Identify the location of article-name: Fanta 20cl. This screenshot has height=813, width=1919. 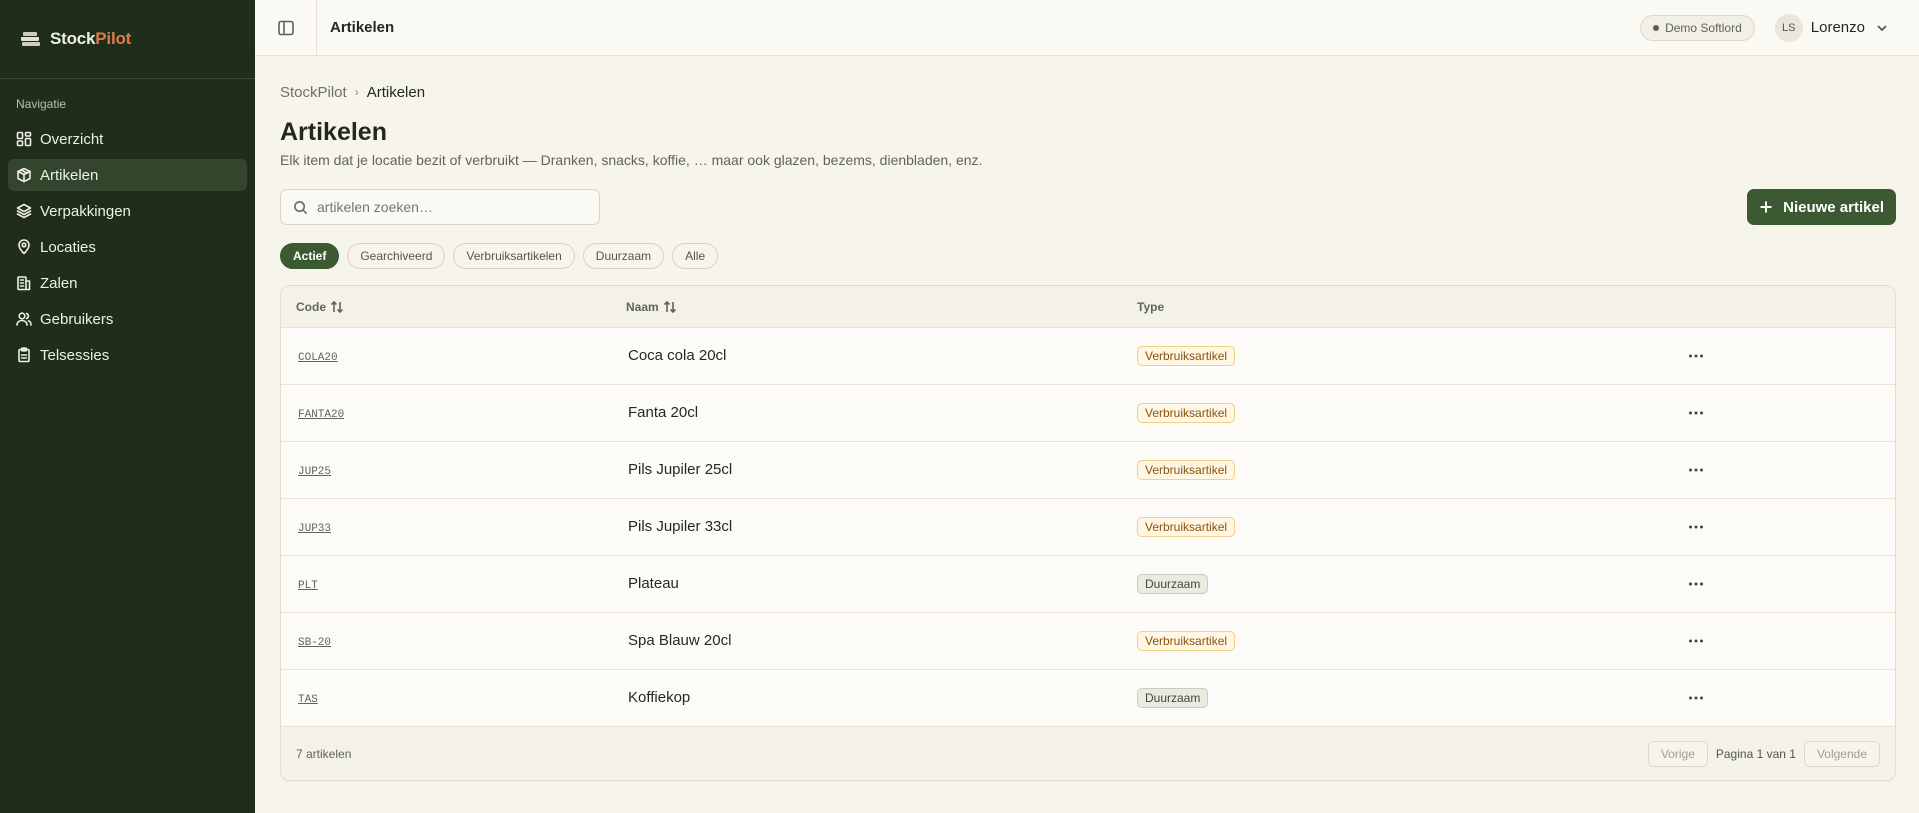
(663, 412).